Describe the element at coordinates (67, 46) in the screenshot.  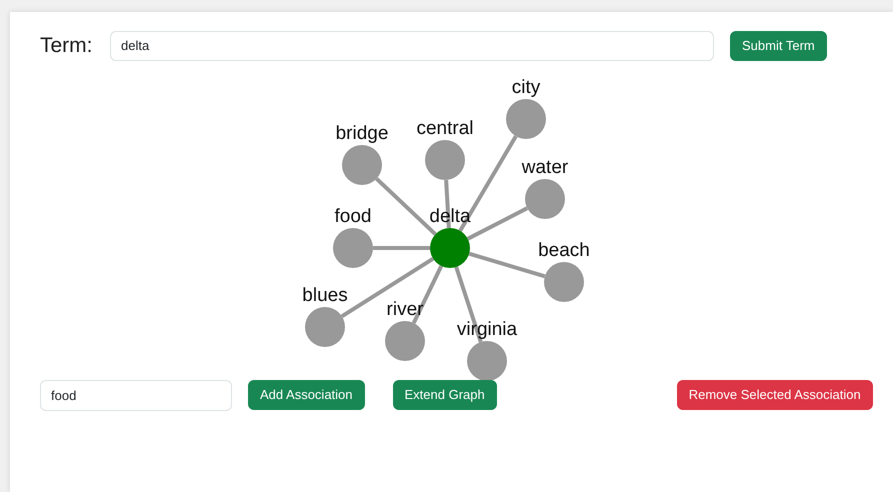
I see `term-label: Term:` at that location.